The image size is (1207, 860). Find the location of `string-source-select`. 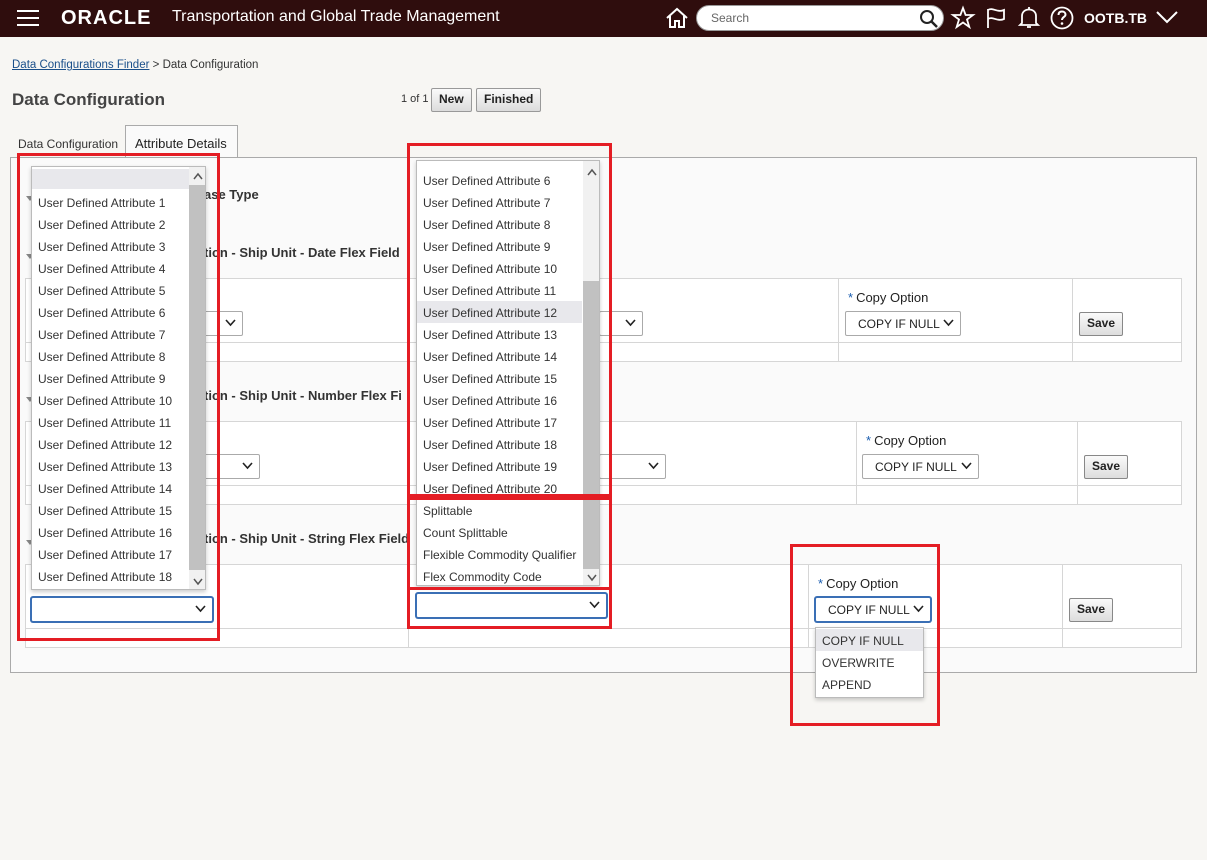

string-source-select is located at coordinates (122, 609).